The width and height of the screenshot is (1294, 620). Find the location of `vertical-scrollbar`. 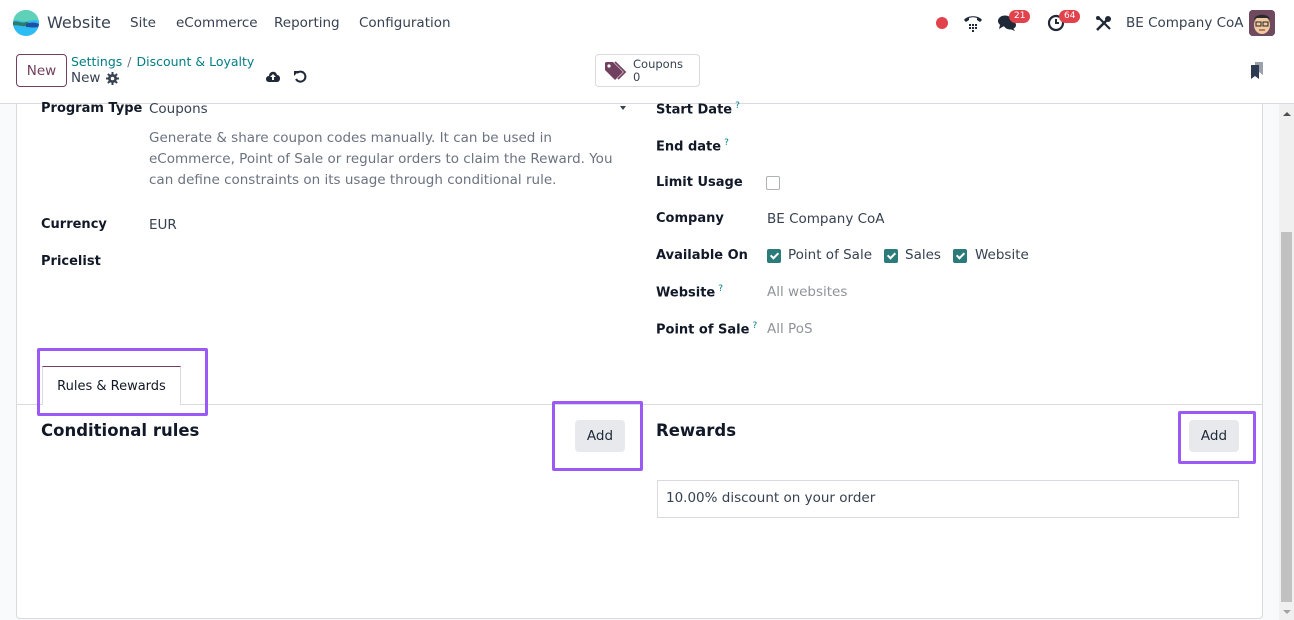

vertical-scrollbar is located at coordinates (1286, 362).